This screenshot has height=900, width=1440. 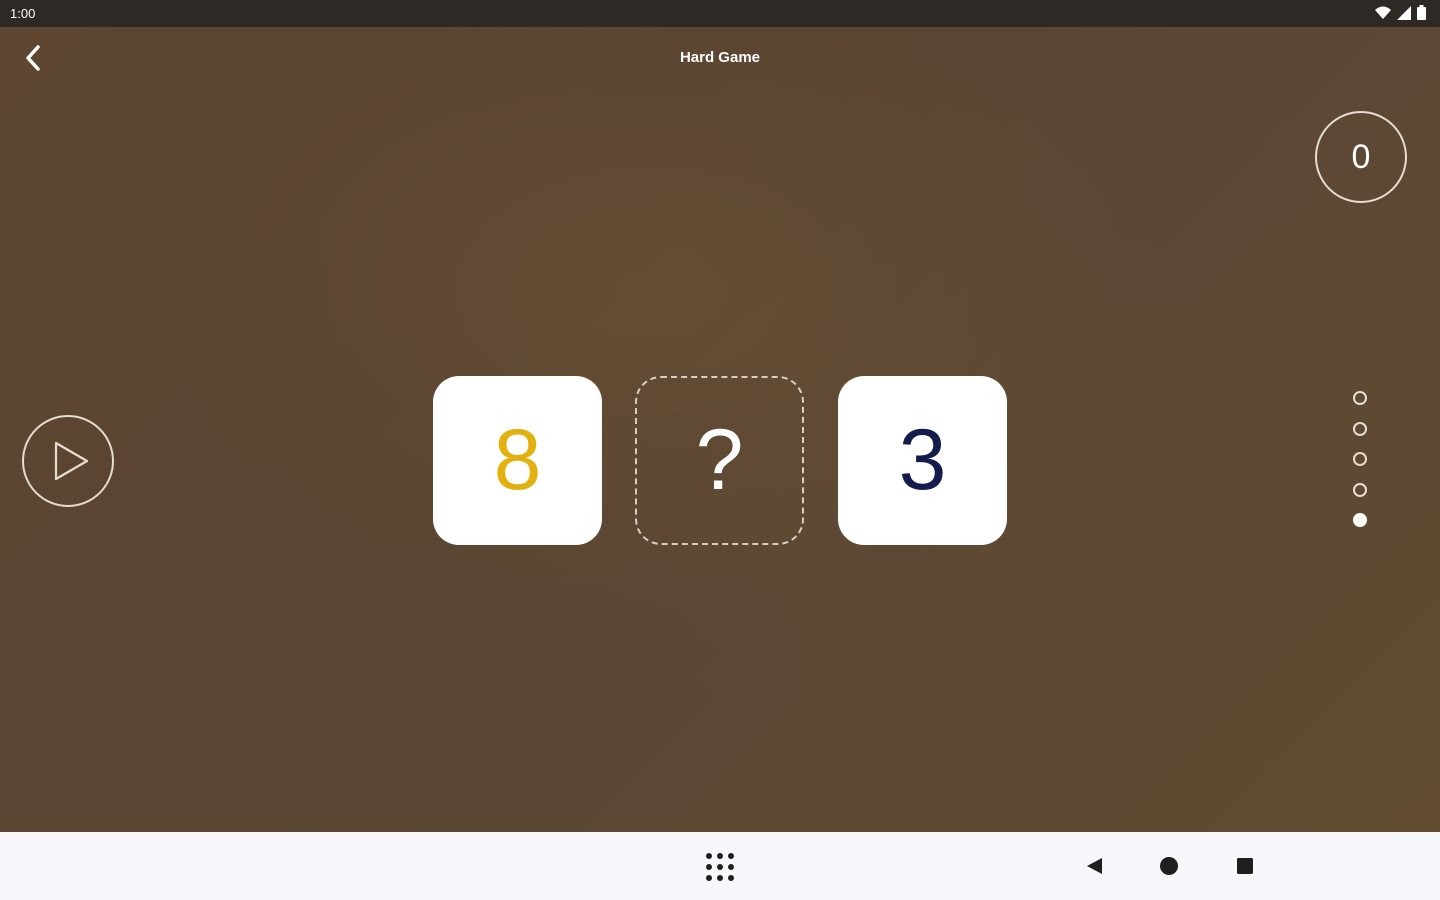 I want to click on play-icon, so click(x=71, y=461).